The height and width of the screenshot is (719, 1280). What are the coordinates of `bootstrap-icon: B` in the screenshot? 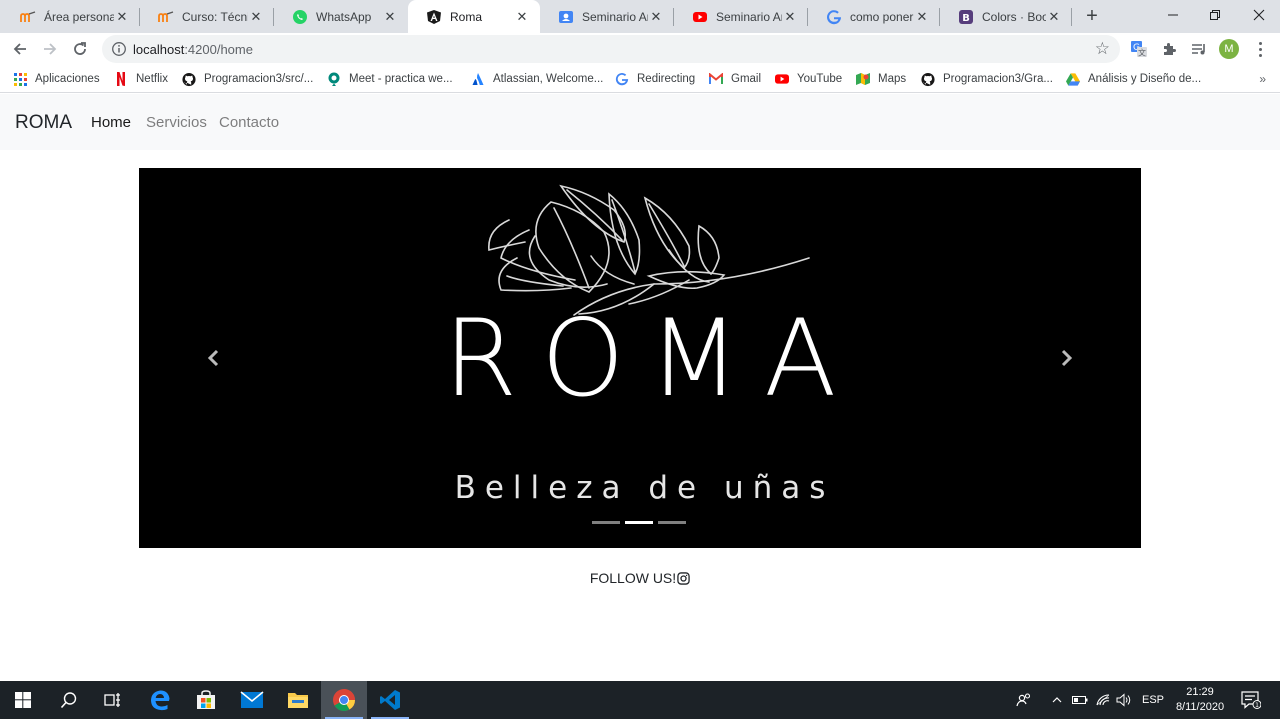 It's located at (966, 17).